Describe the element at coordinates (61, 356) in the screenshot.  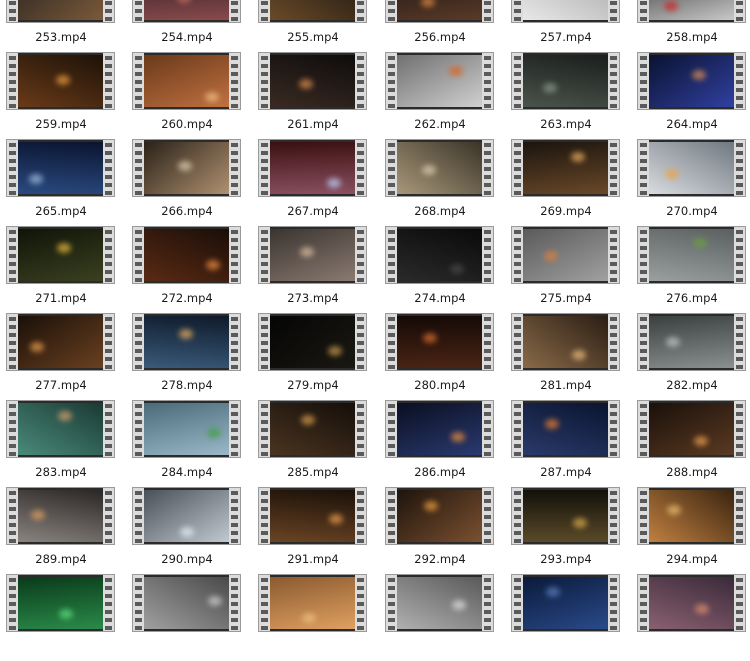
I see `file-item: 277.mp4` at that location.